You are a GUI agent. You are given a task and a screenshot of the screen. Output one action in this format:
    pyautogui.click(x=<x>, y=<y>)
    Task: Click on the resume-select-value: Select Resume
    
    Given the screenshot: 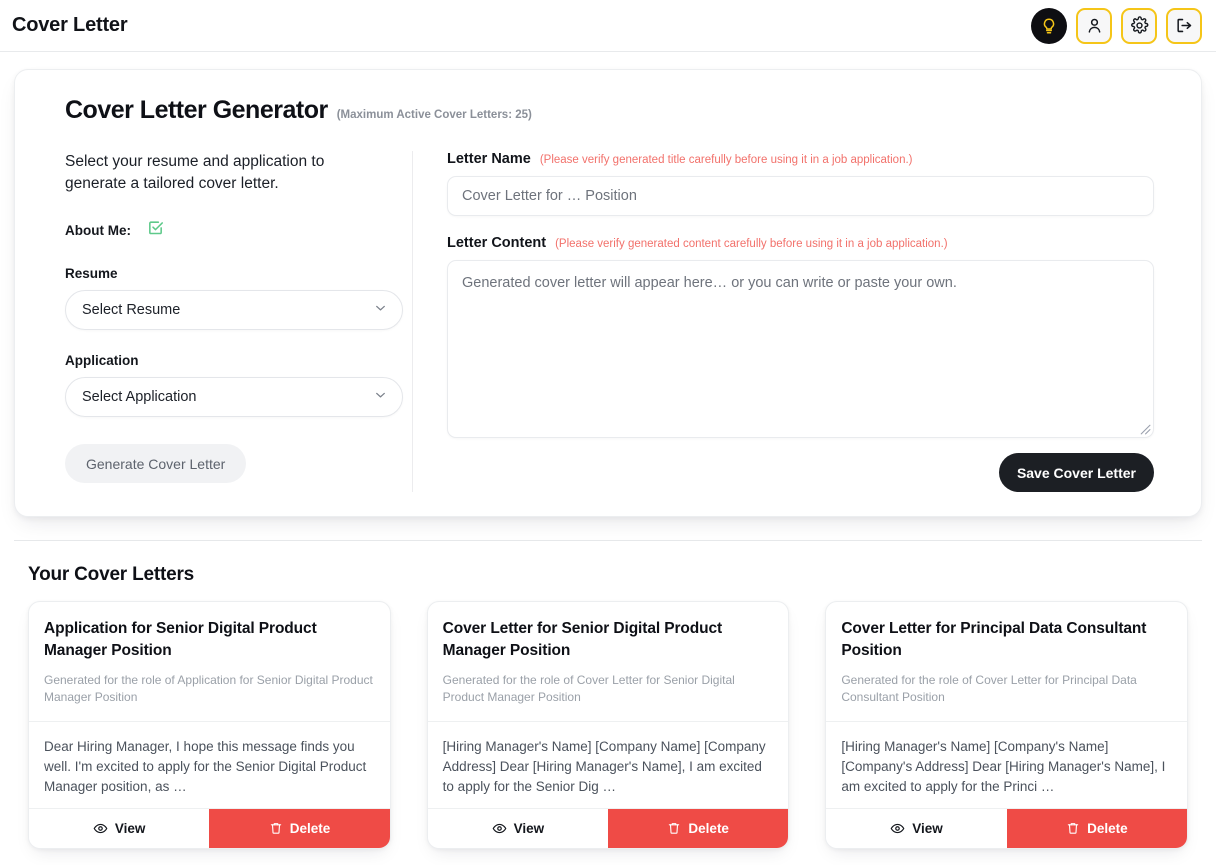 What is the action you would take?
    pyautogui.click(x=131, y=310)
    